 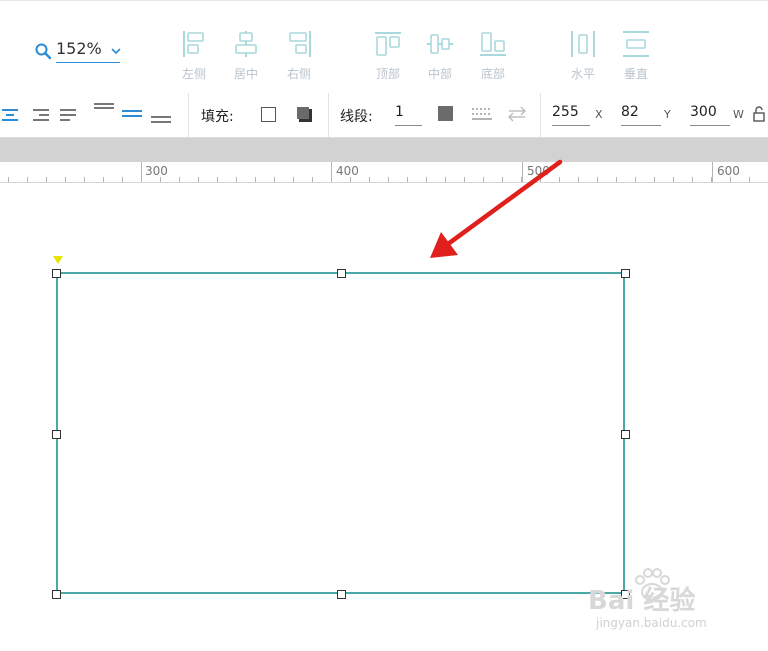 What do you see at coordinates (641, 114) in the screenshot?
I see `y-position-input: 82` at bounding box center [641, 114].